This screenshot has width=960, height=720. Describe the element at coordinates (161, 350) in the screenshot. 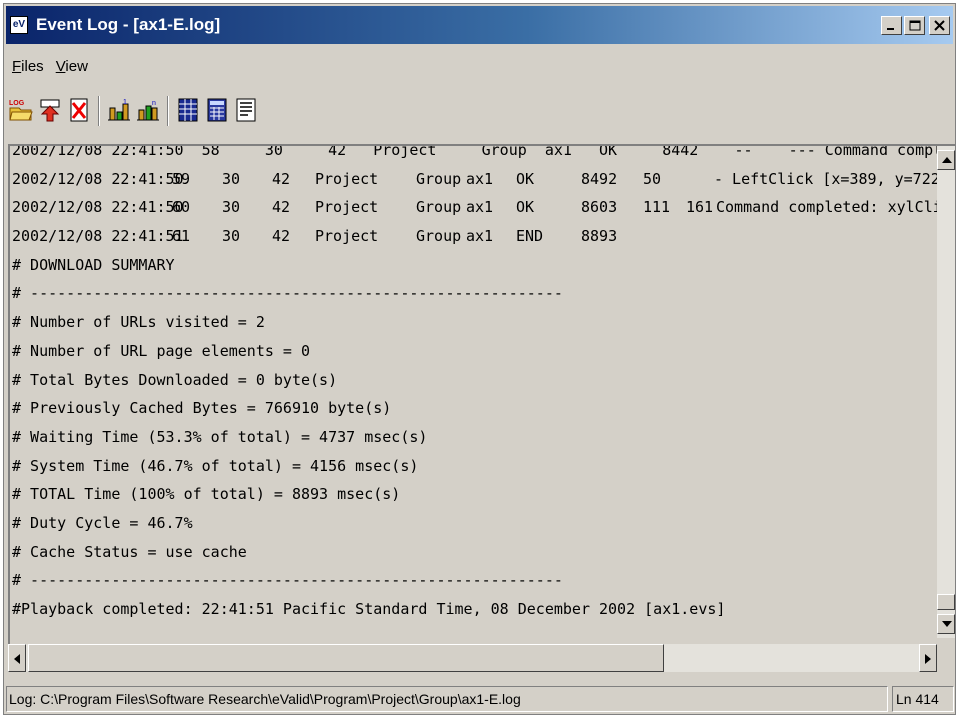

I see `log-line: # Number of URL page elements = 0` at that location.